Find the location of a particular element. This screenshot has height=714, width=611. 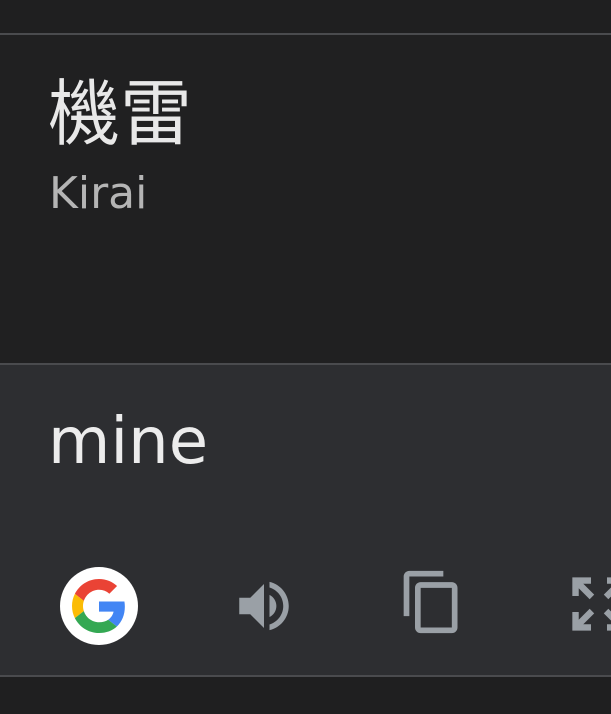

translation-text: mine is located at coordinates (128, 442).